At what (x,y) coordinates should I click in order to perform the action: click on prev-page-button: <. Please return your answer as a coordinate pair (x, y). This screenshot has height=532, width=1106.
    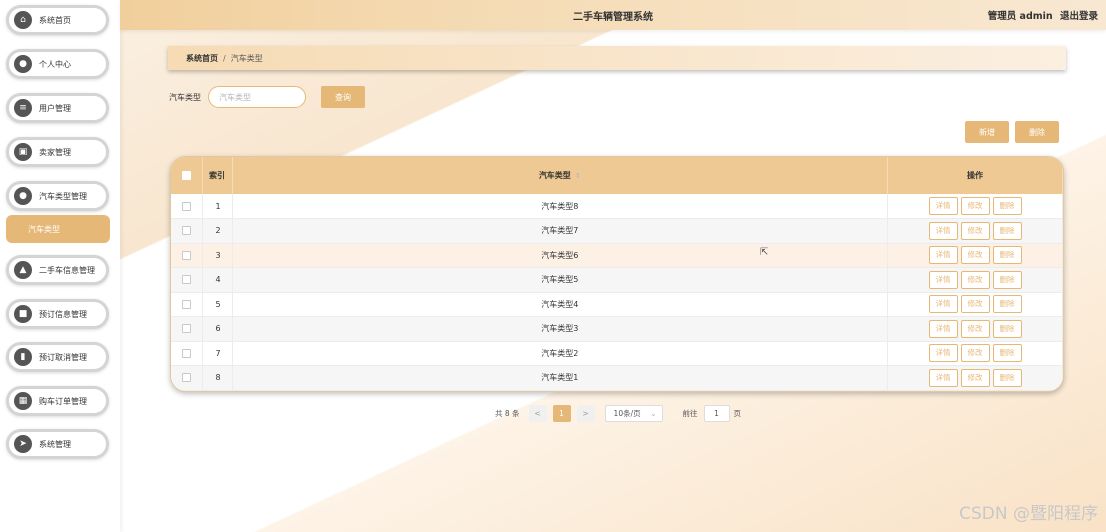
    Looking at the image, I should click on (537, 413).